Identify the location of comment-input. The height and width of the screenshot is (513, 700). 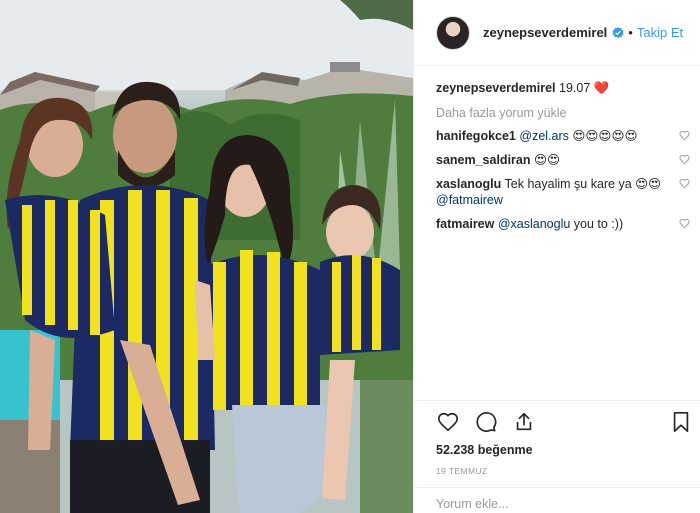
(556, 505).